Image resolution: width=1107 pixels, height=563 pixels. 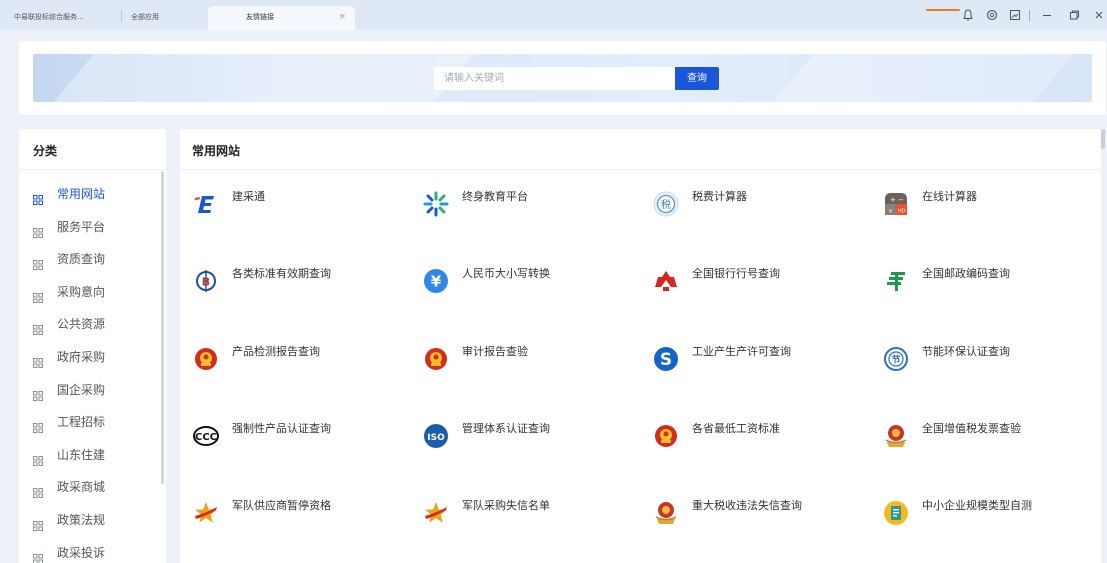 I want to click on svg-text: S, so click(x=666, y=360).